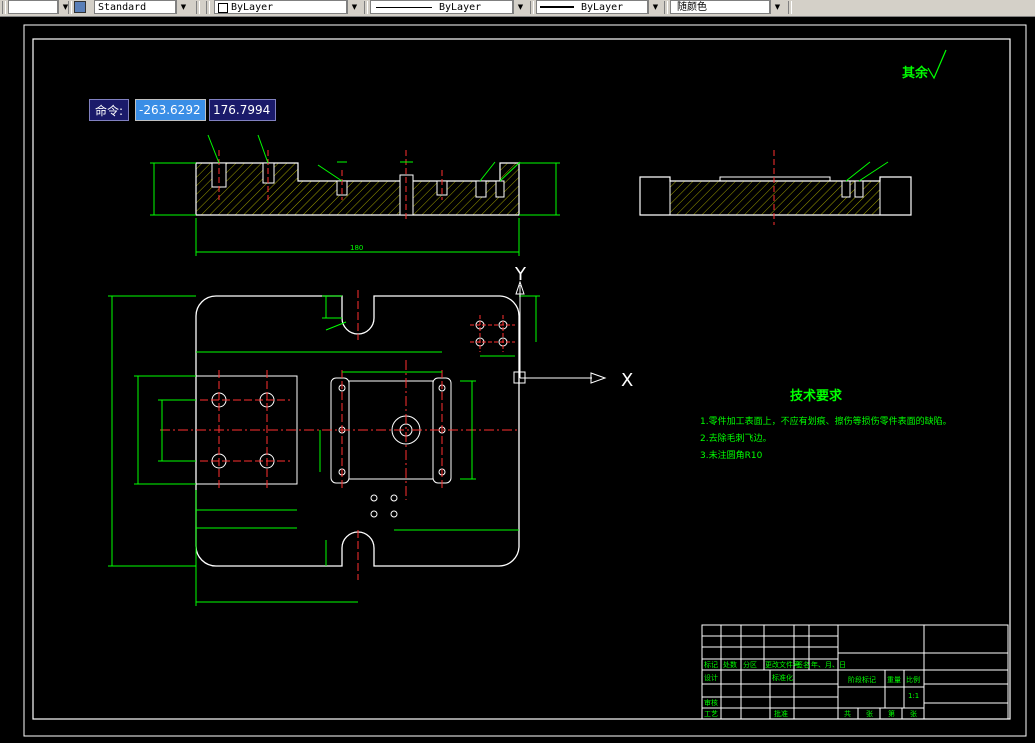 This screenshot has height=743, width=1035. Describe the element at coordinates (826, 421) in the screenshot. I see `tech-req-note: 1.零件加工表面上，不应有划痕、擦伤等损伤零件表面的缺陷。` at that location.